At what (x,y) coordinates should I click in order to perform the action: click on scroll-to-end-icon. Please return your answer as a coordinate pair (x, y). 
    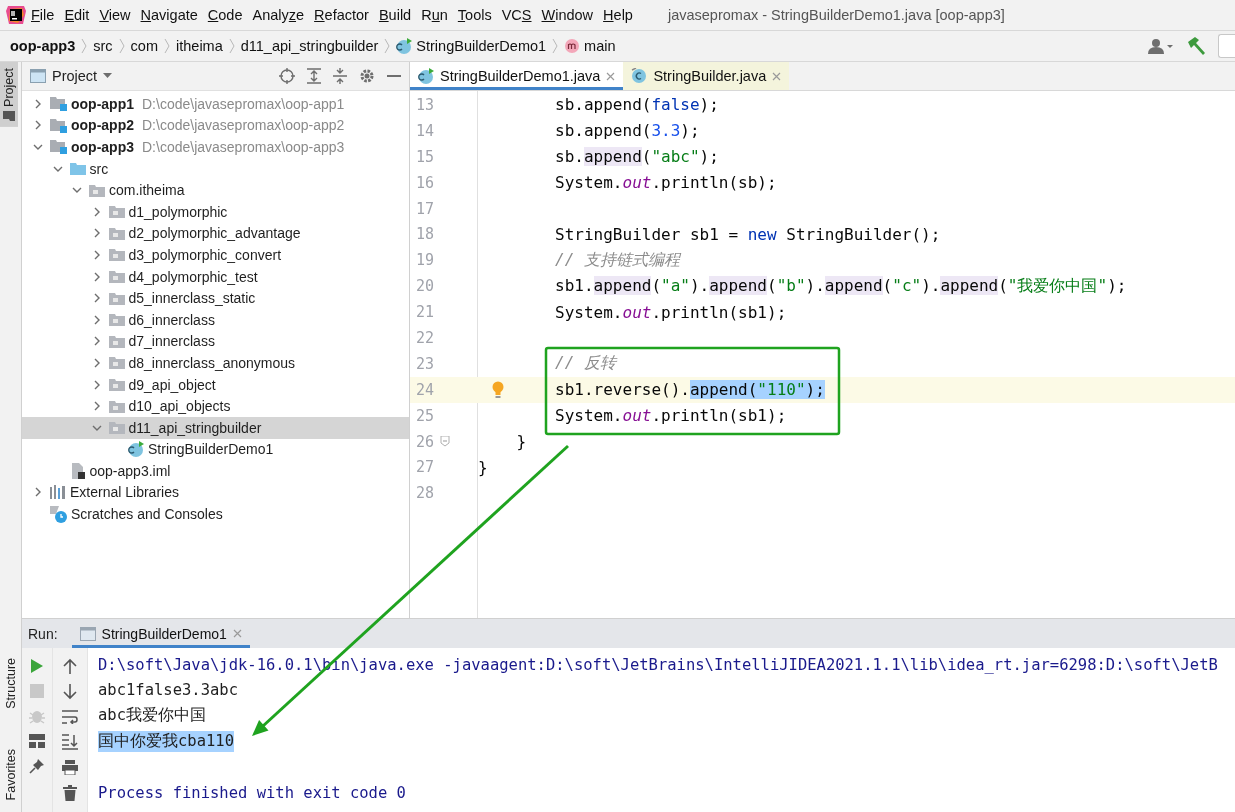
    Looking at the image, I should click on (70, 742).